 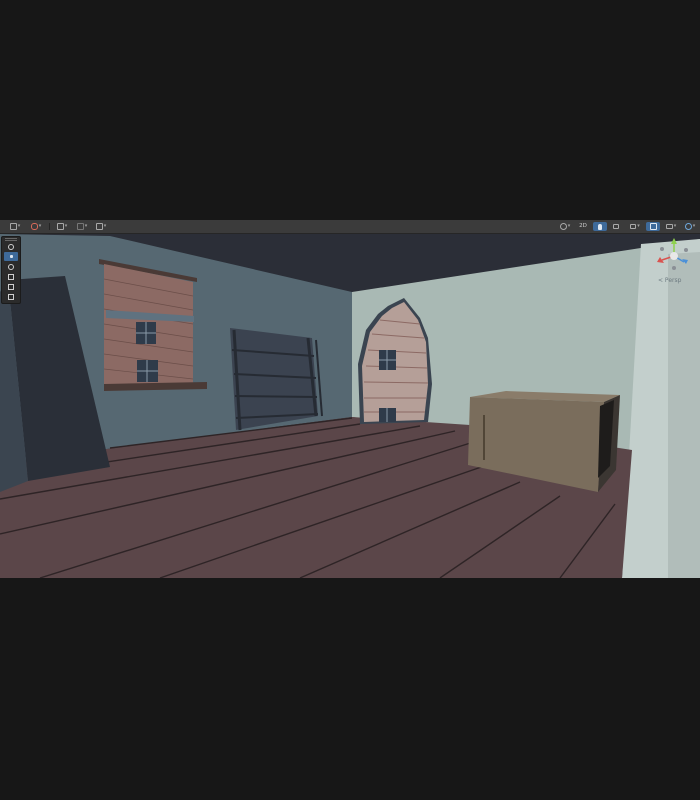 I want to click on lighting-toggle, so click(x=600, y=226).